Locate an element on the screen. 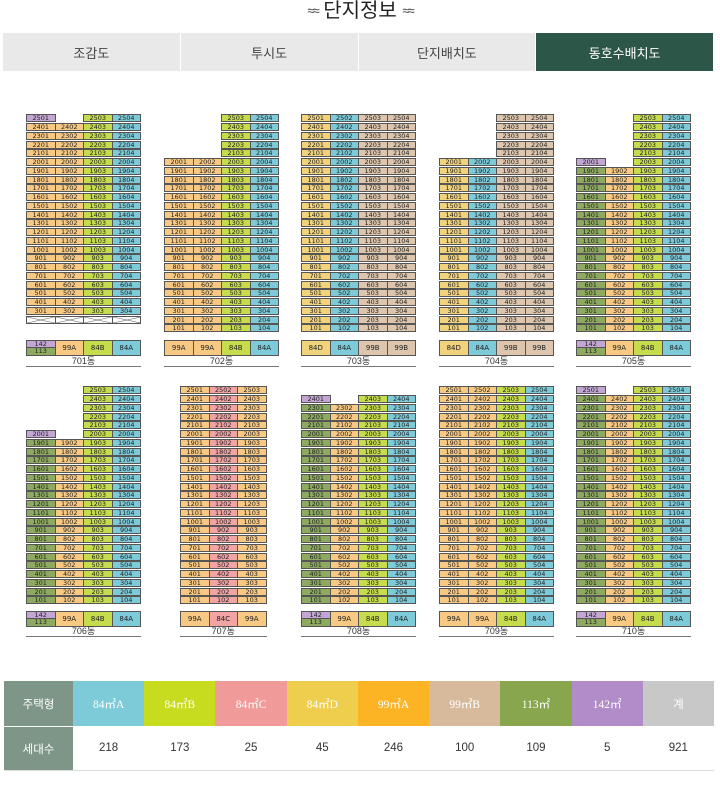  unit-cell: 2103 is located at coordinates (98, 153).